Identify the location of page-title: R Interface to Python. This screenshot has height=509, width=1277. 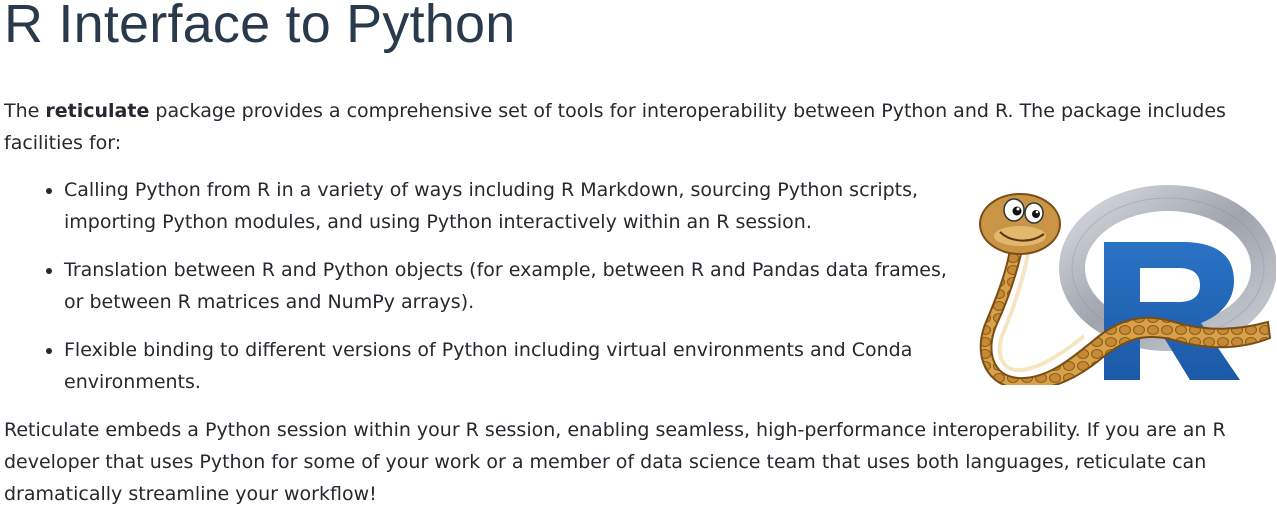
(260, 27).